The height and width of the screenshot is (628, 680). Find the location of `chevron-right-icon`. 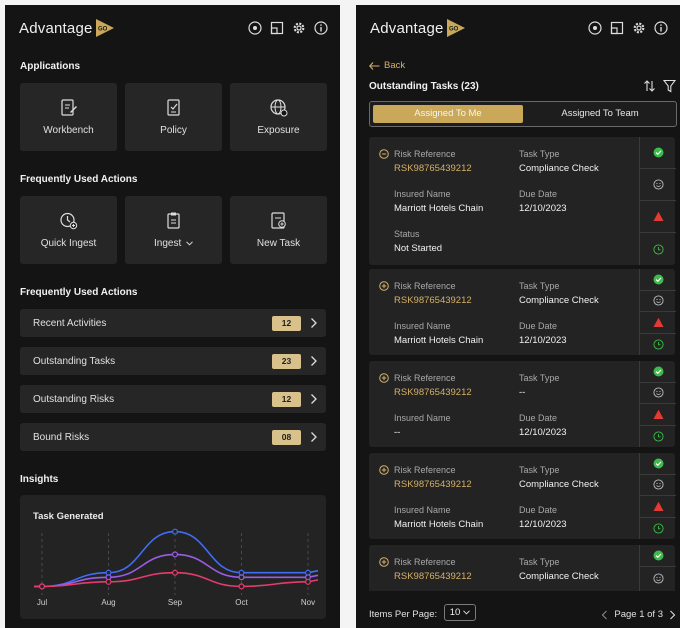

chevron-right-icon is located at coordinates (672, 615).